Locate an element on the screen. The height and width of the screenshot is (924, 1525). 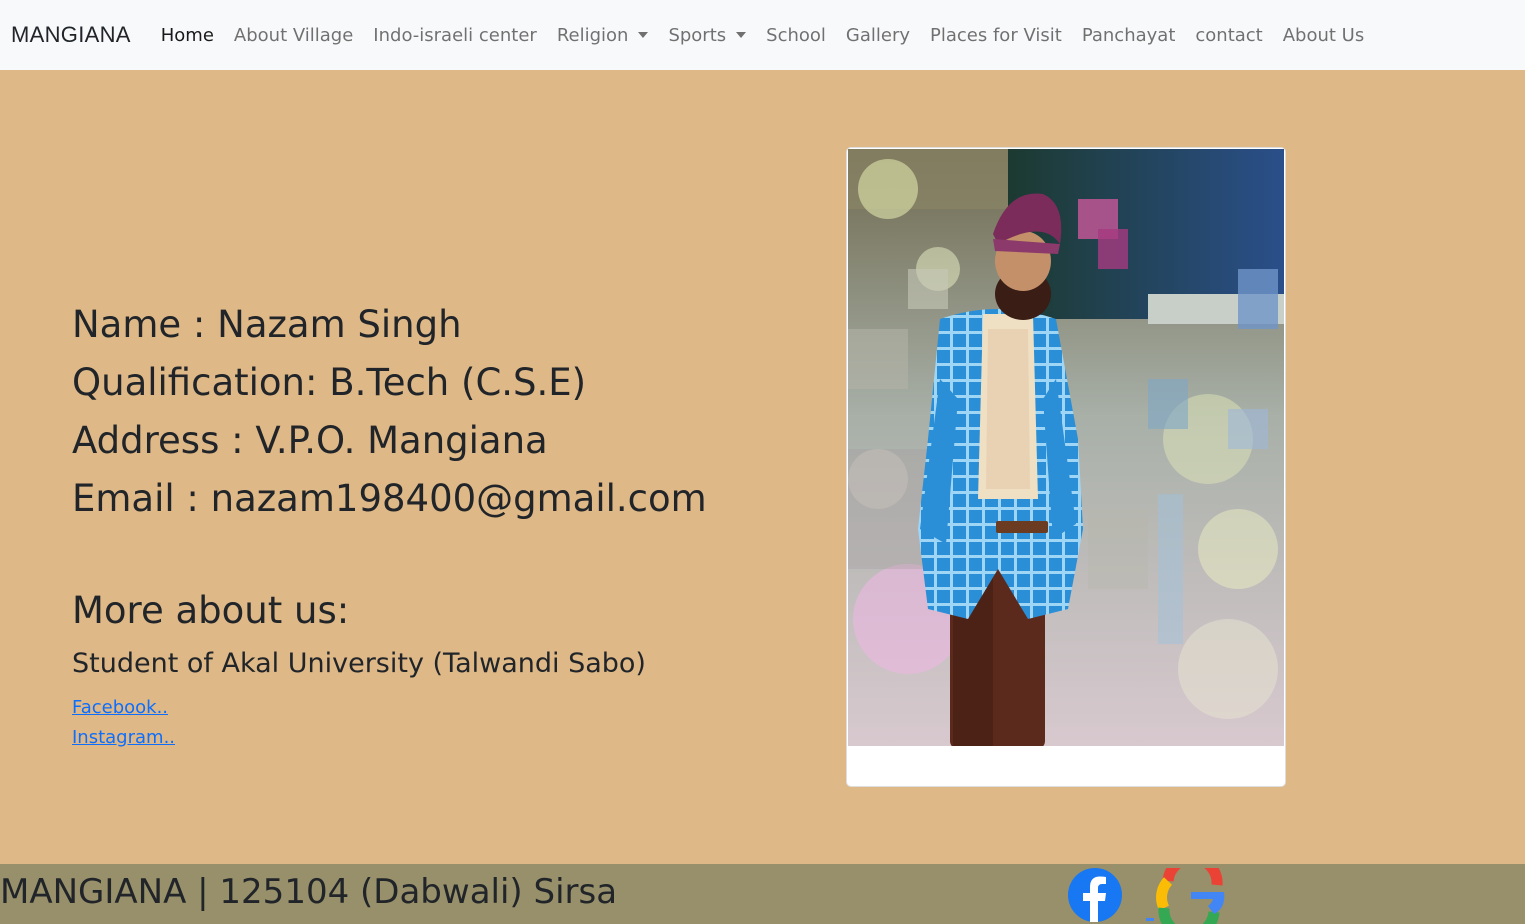
nav-religion-dropdown: Religion is located at coordinates (603, 35).